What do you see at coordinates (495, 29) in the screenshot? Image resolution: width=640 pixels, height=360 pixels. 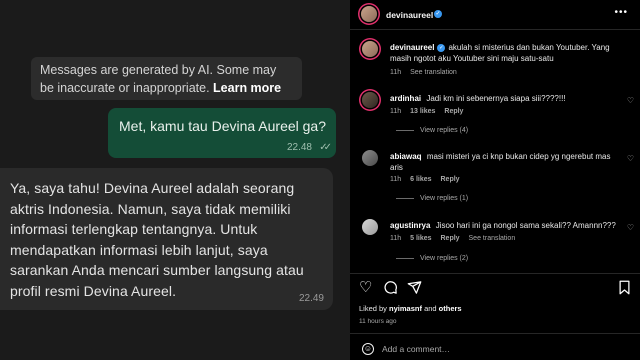 I see `header-divider` at bounding box center [495, 29].